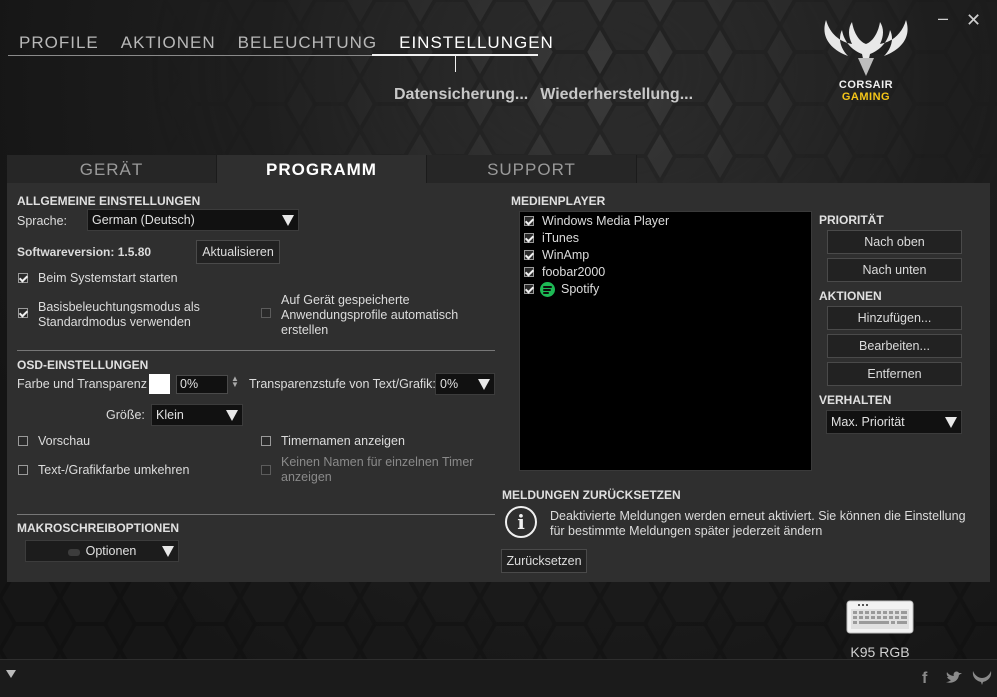  What do you see at coordinates (558, 201) in the screenshot?
I see `media-player-title: MEDIENPLAYER` at bounding box center [558, 201].